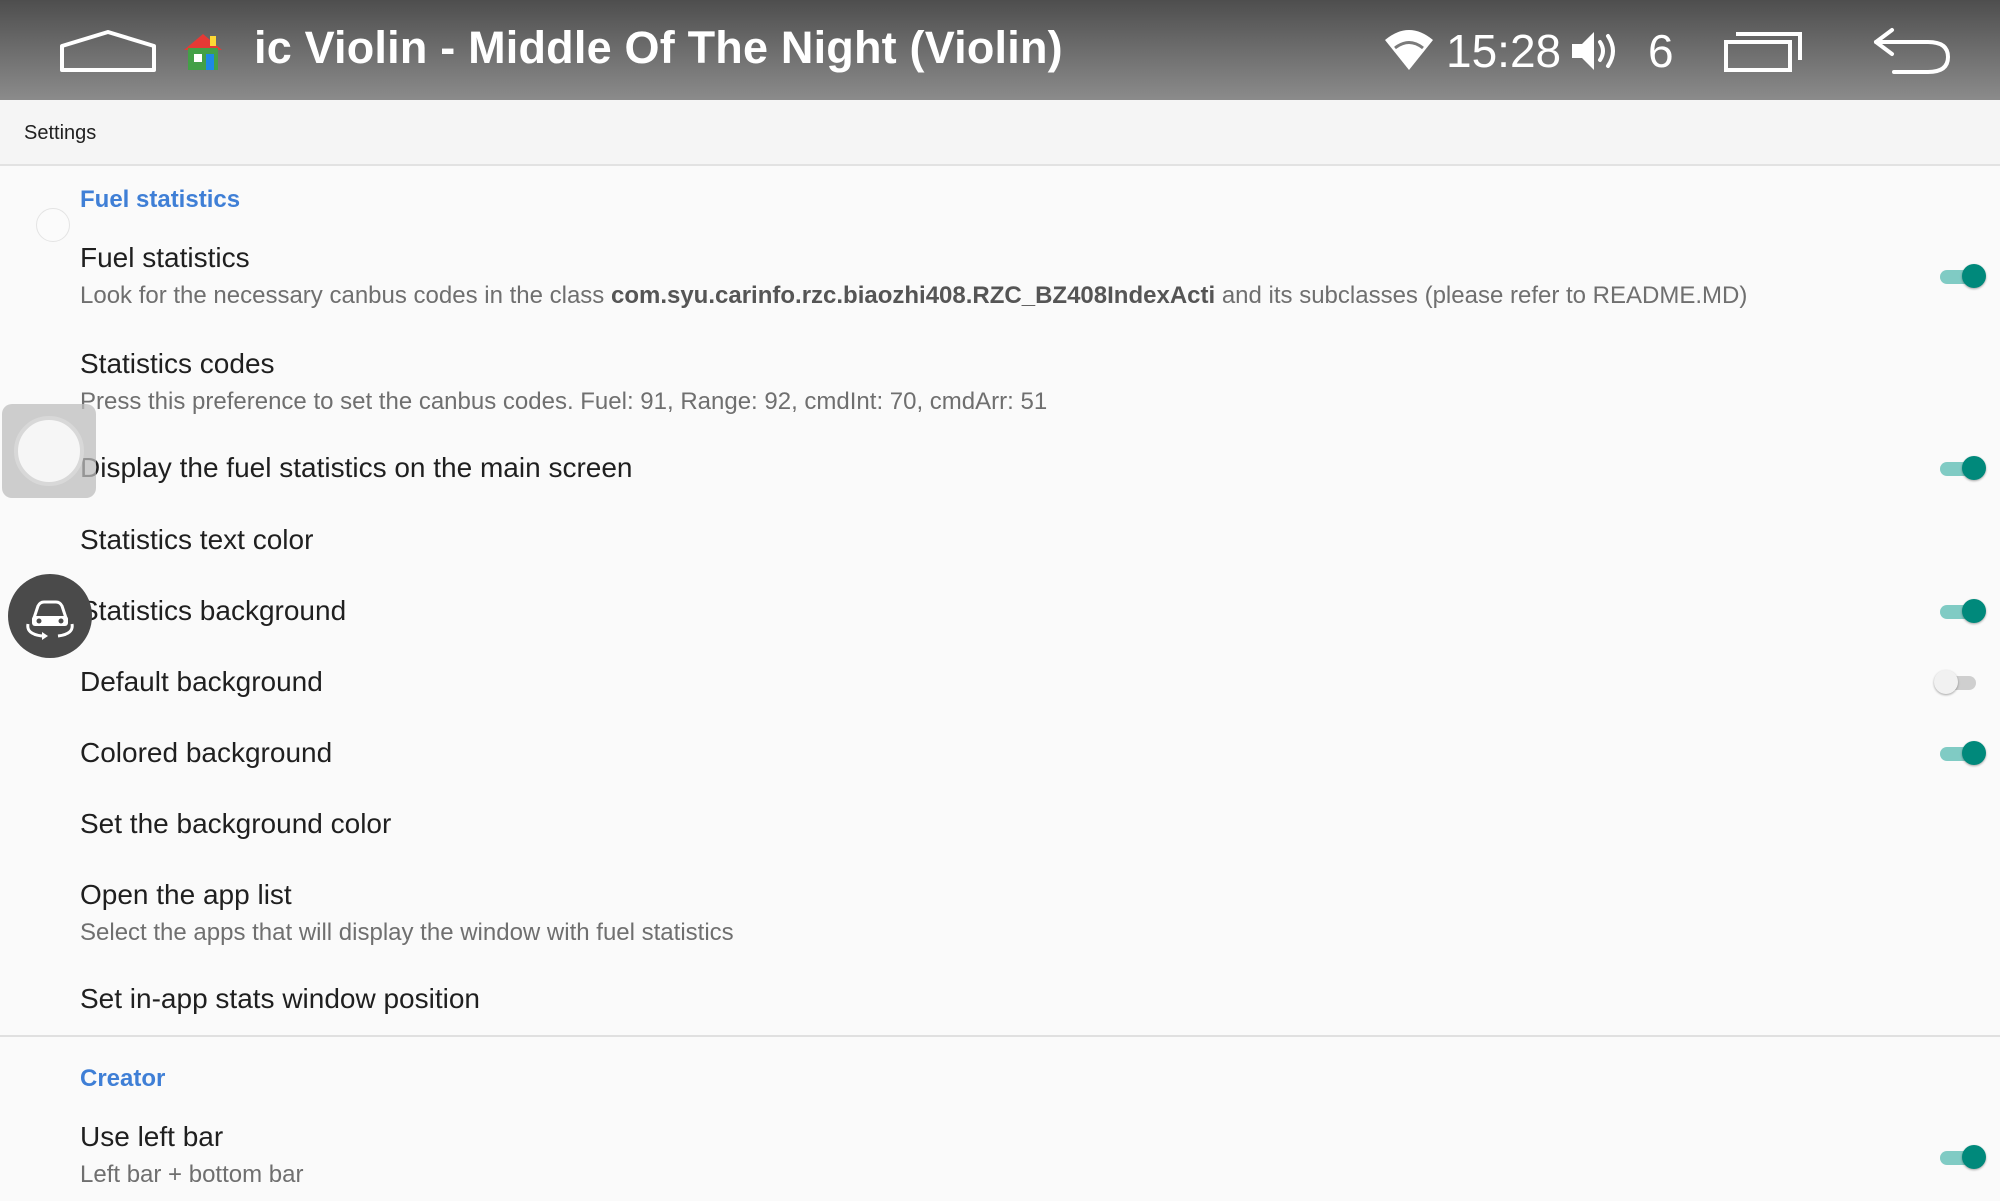 Image resolution: width=2000 pixels, height=1201 pixels. What do you see at coordinates (165, 257) in the screenshot?
I see `pref-title: Fuel statistics` at bounding box center [165, 257].